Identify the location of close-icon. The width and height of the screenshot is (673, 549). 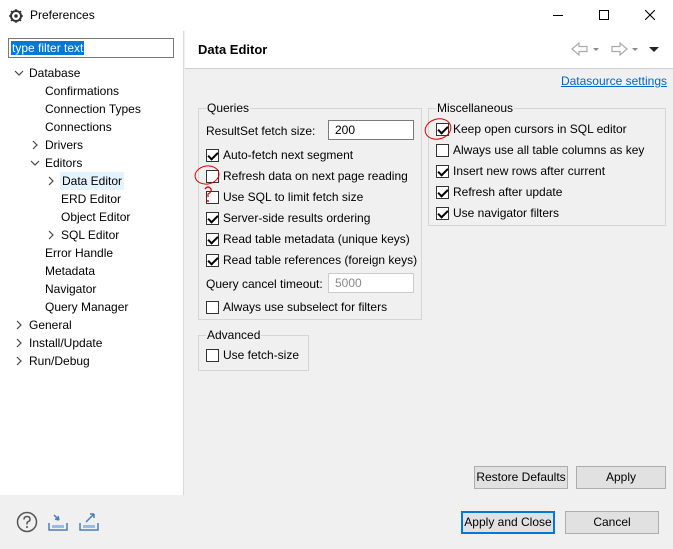
(650, 15).